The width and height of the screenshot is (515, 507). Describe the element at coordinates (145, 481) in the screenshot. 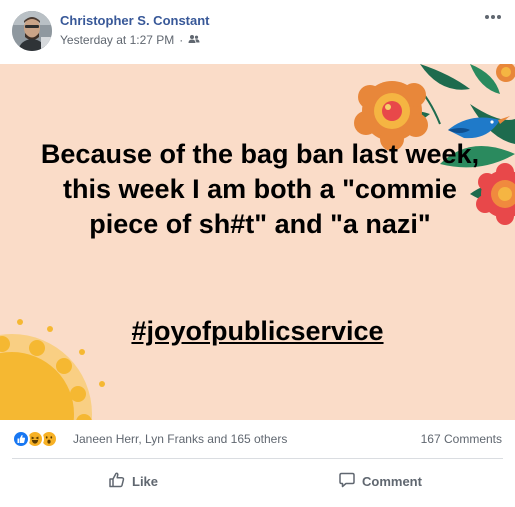

I see `like-label: Like` at that location.